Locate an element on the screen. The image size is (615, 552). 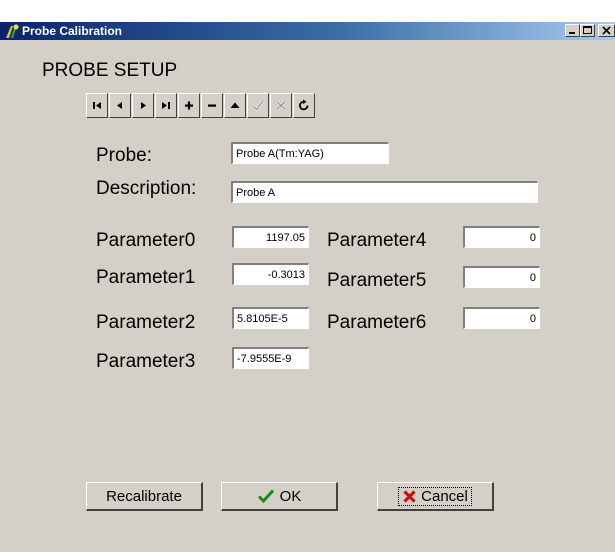
up-triangle-icon is located at coordinates (235, 105).